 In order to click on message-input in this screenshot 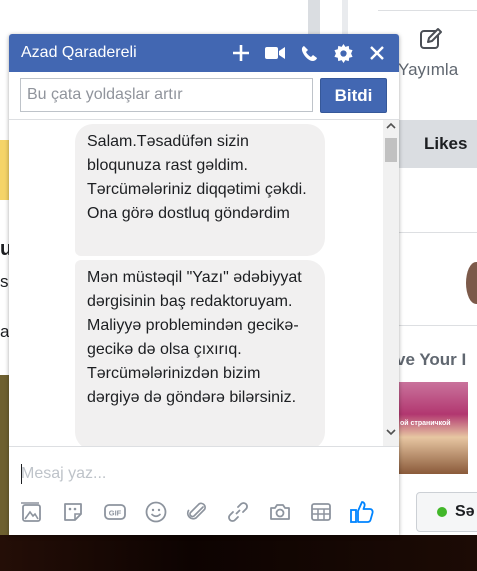, I will do `click(201, 474)`.